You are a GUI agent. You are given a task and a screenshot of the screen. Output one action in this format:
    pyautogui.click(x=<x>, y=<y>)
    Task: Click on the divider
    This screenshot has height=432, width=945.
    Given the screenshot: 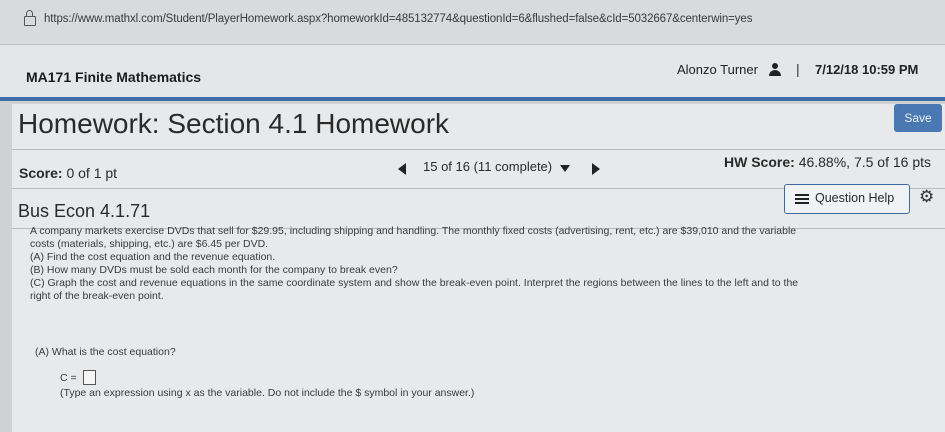 What is the action you would take?
    pyautogui.click(x=478, y=149)
    